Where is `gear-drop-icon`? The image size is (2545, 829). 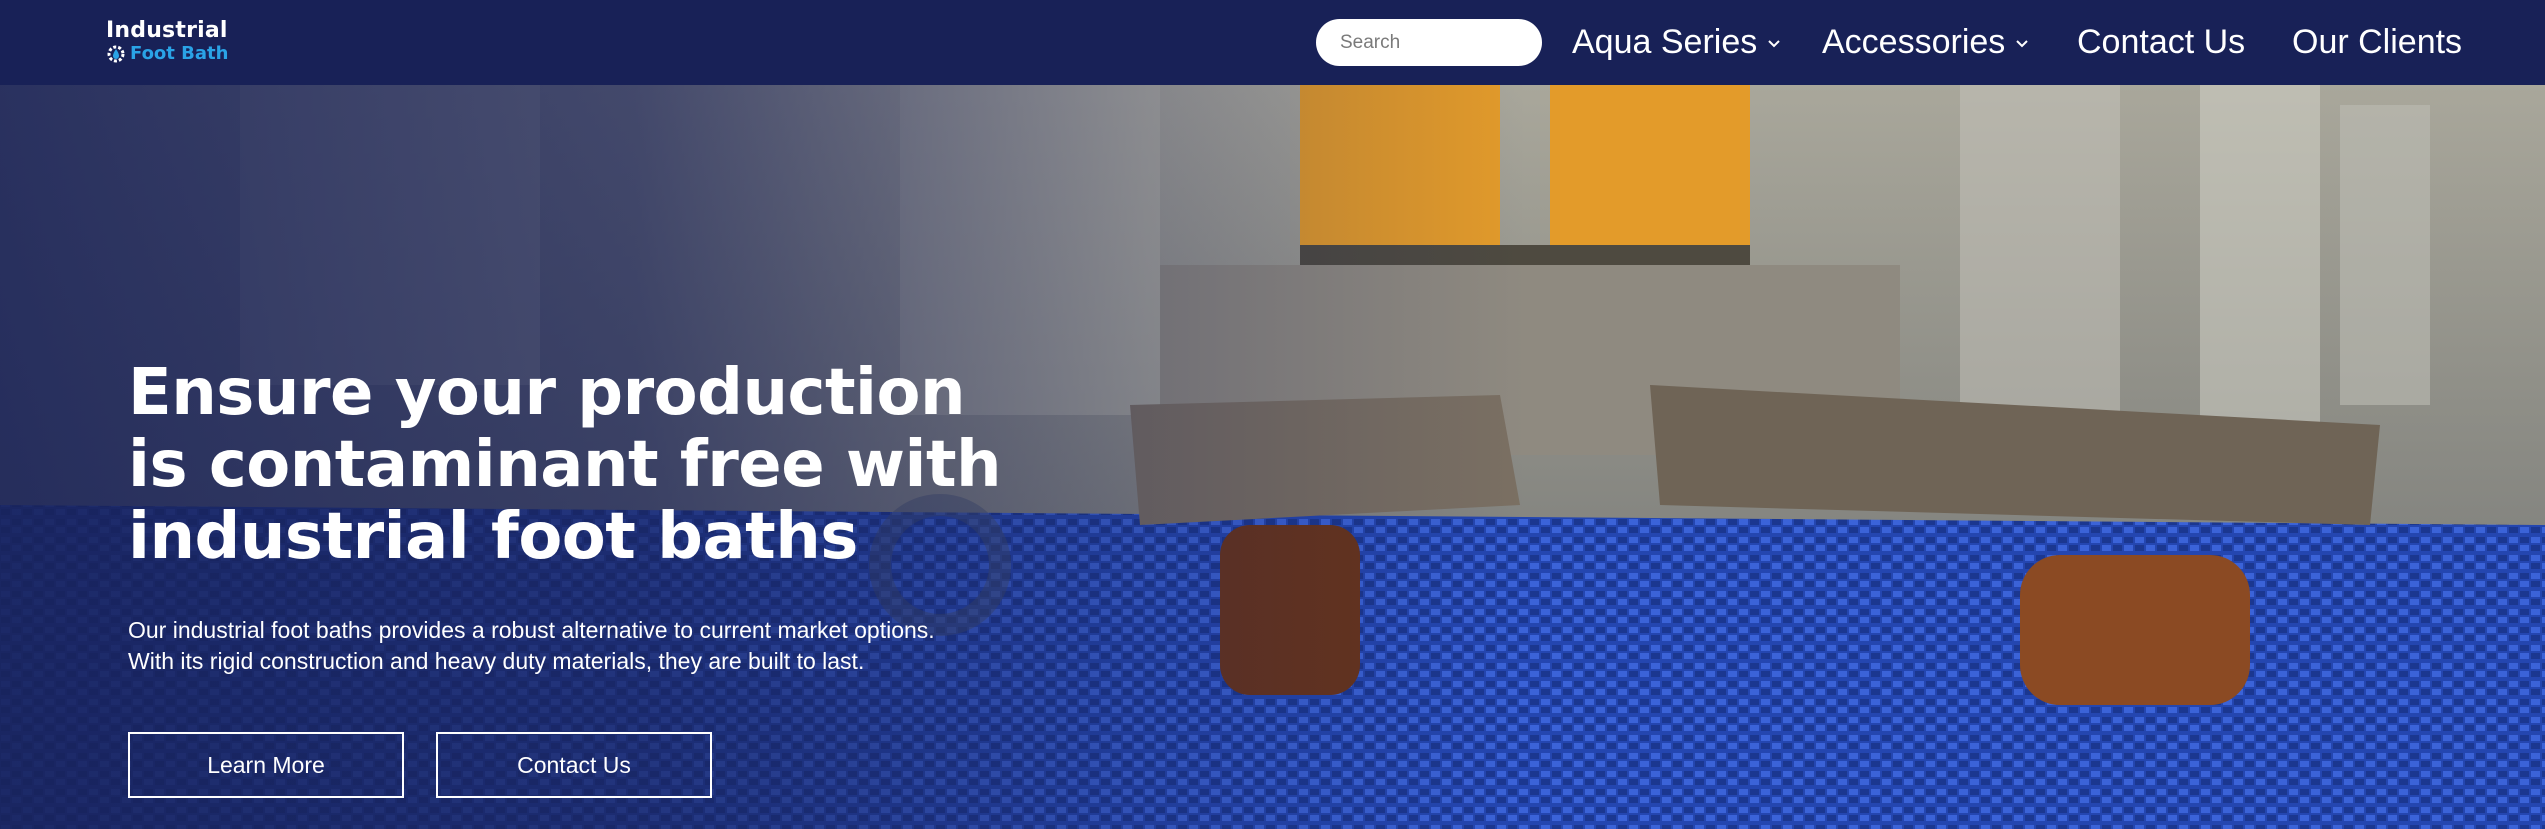 gear-drop-icon is located at coordinates (116, 53).